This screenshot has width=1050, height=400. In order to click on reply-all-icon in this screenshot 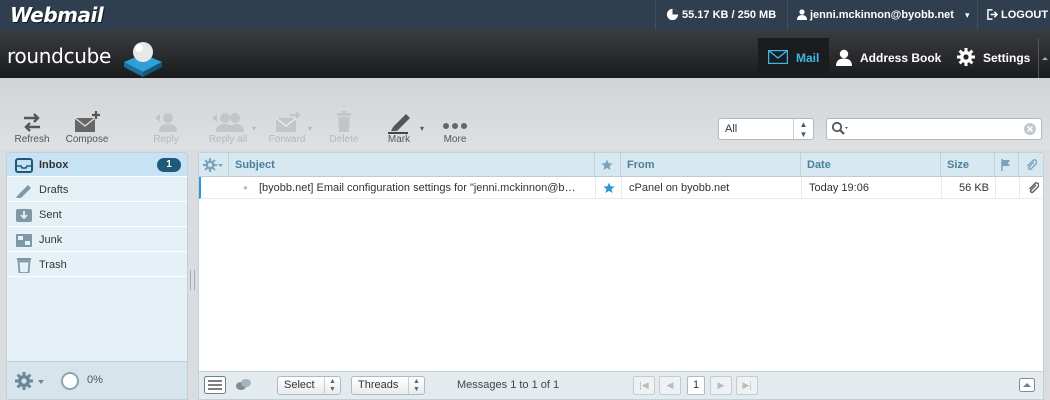, I will do `click(228, 122)`.